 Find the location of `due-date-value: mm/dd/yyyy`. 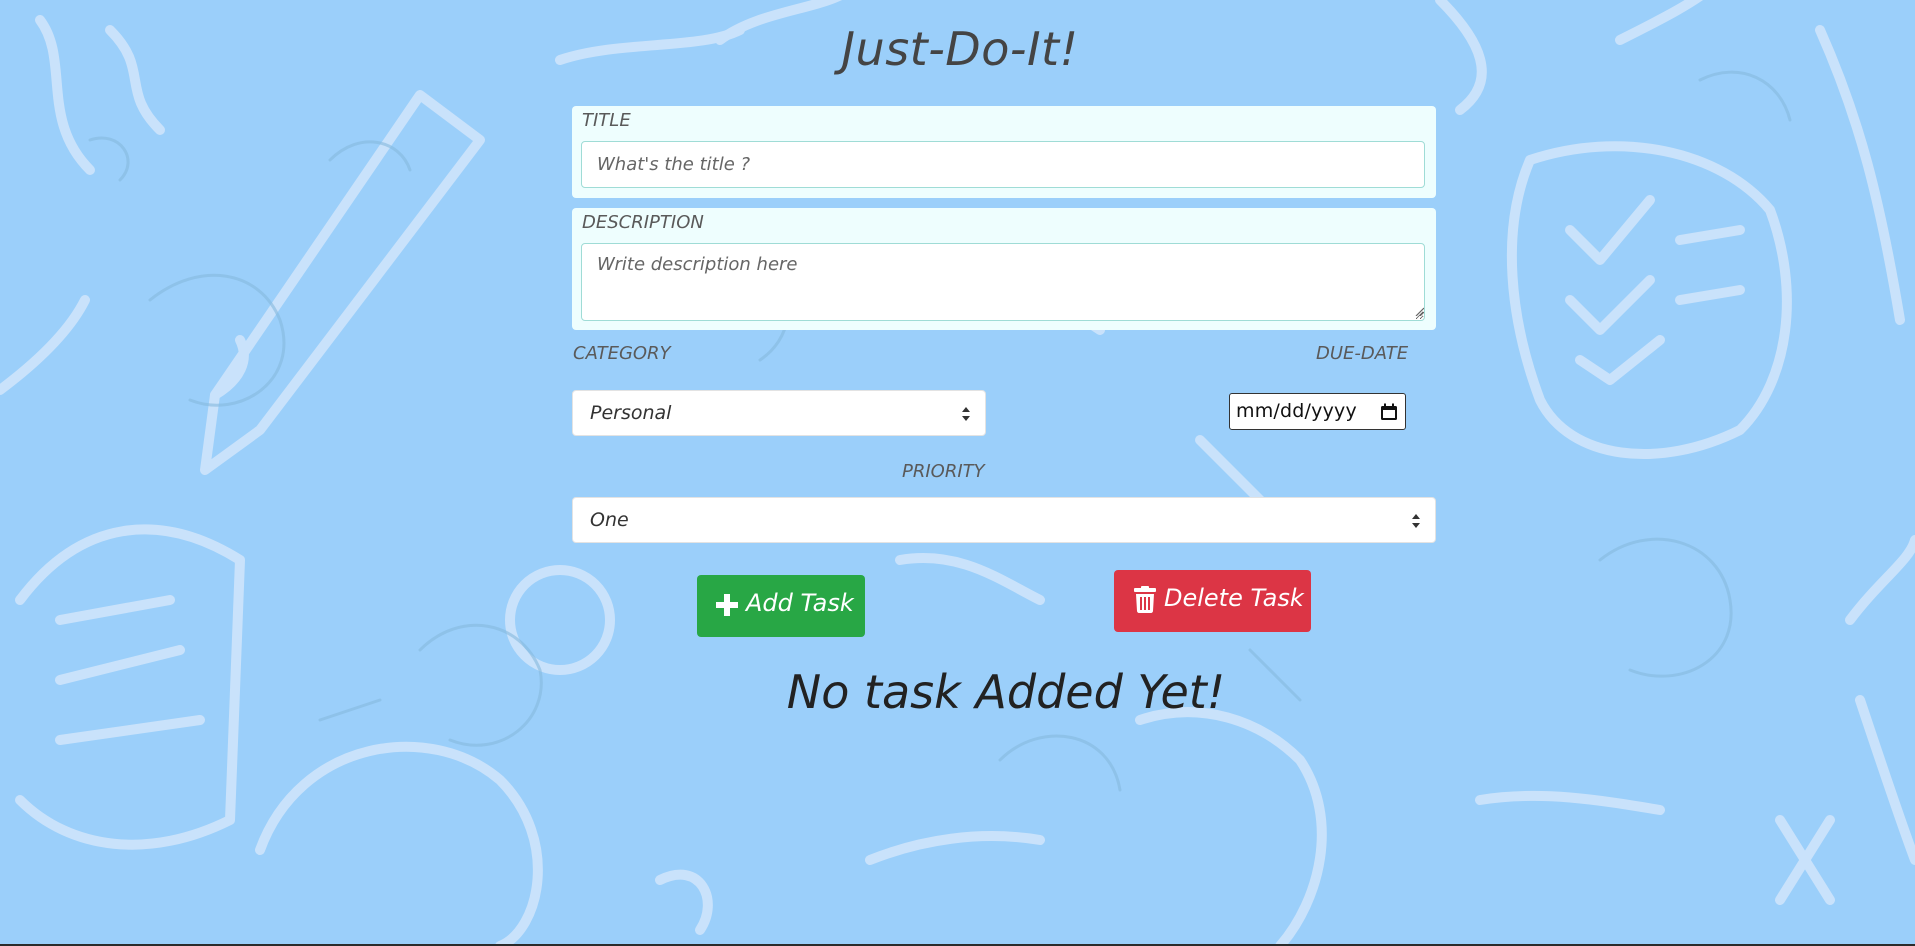

due-date-value: mm/dd/yyyy is located at coordinates (1296, 411).